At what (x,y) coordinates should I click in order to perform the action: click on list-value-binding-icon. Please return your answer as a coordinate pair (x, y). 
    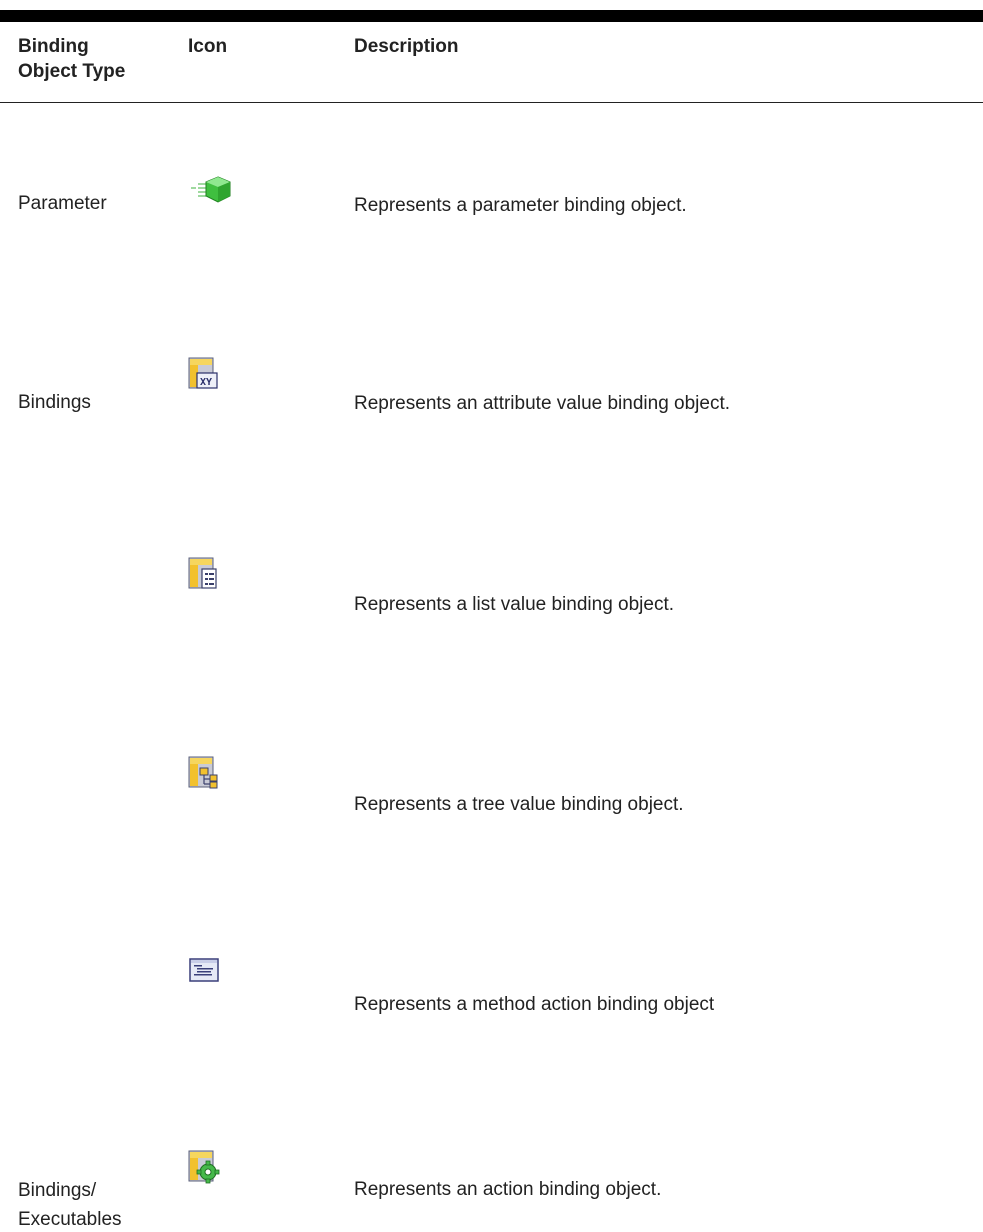
    Looking at the image, I should click on (215, 575).